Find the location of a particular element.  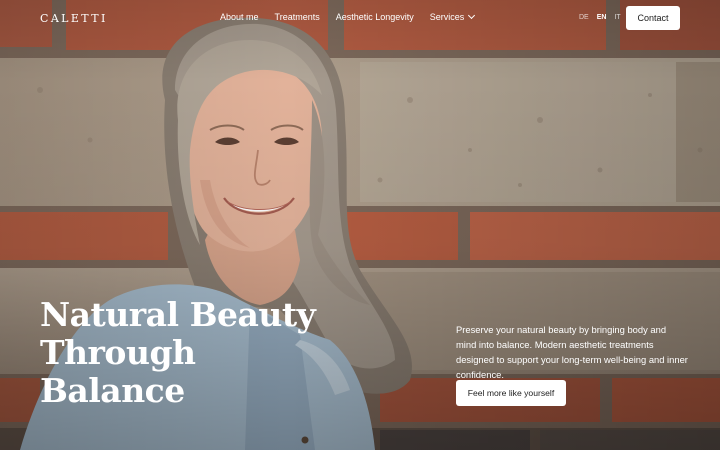

nav-item-label: About me is located at coordinates (239, 17).